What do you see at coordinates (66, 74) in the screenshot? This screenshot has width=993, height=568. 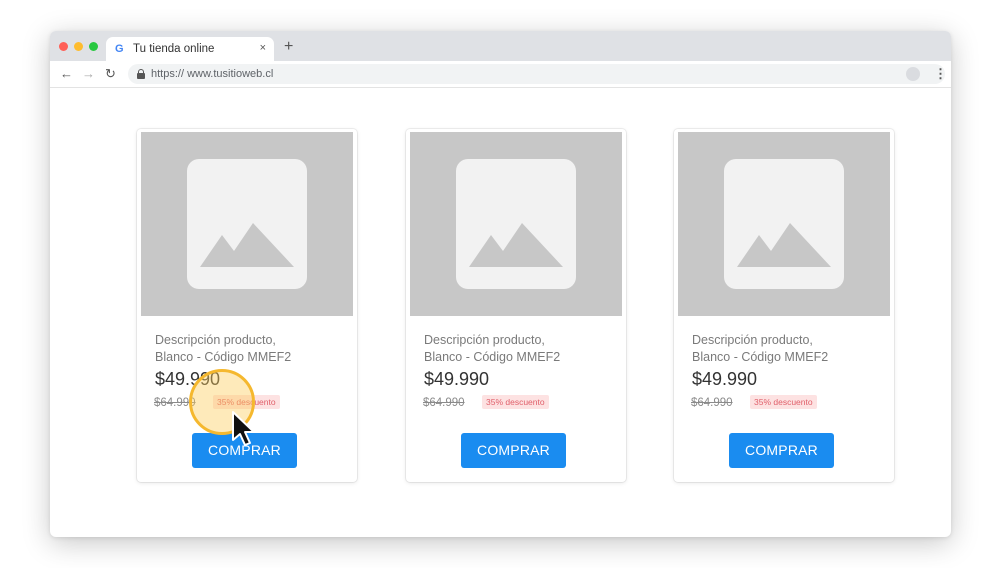 I see `back-arrow-icon: ←` at bounding box center [66, 74].